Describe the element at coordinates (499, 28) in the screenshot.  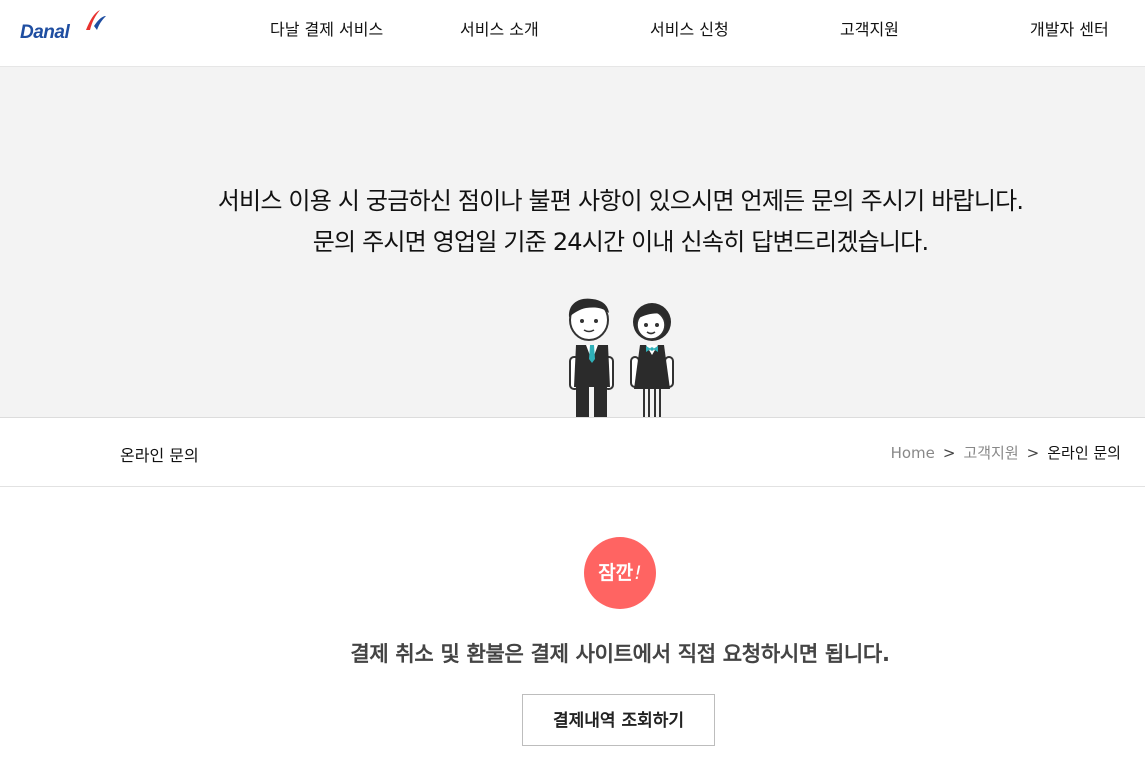
I see `nav-service-intro: 서비스 소개` at that location.